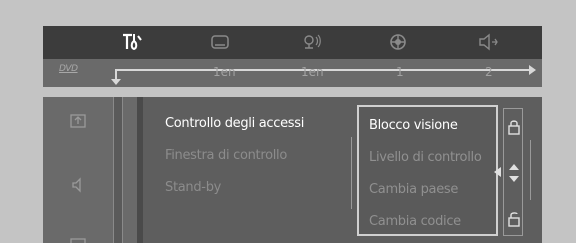 The height and width of the screenshot is (243, 576). What do you see at coordinates (489, 72) in the screenshot?
I see `status-speaker-value: 2` at bounding box center [489, 72].